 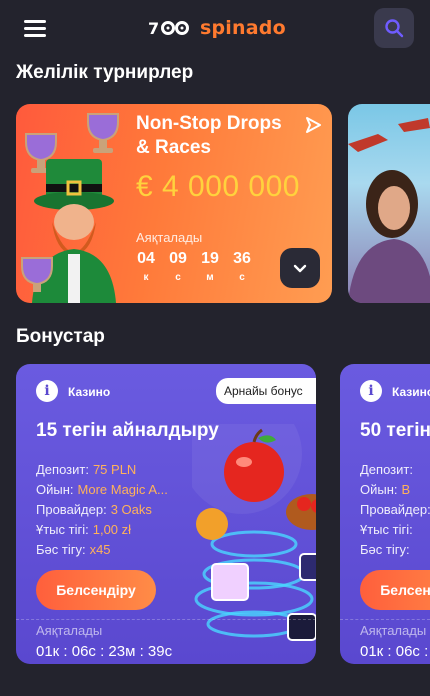 What do you see at coordinates (254, 532) in the screenshot?
I see `apple-spin-art` at bounding box center [254, 532].